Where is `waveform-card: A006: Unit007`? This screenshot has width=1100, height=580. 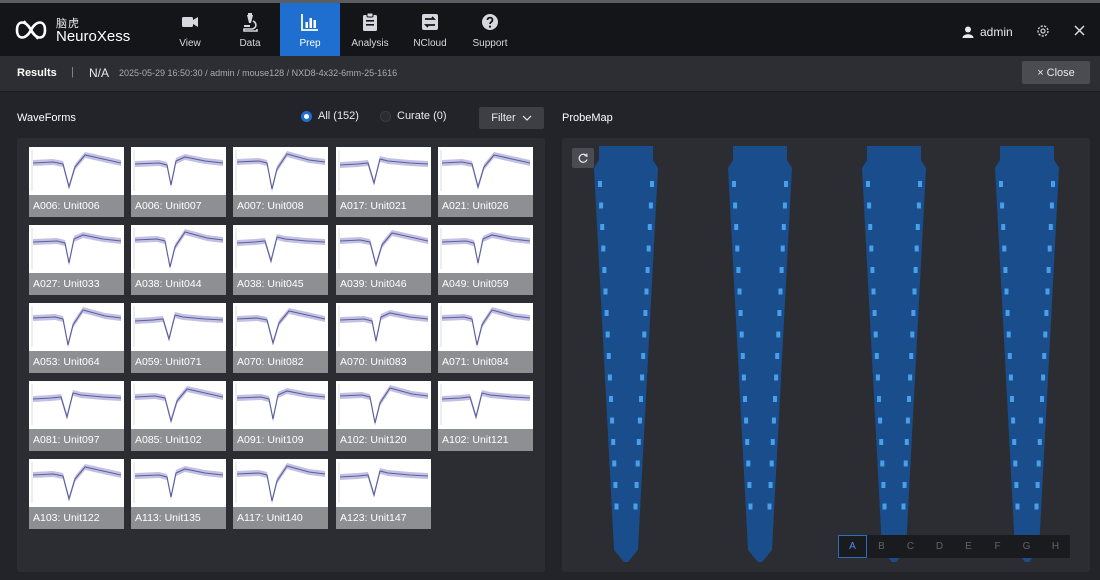
waveform-card: A006: Unit007 is located at coordinates (178, 182).